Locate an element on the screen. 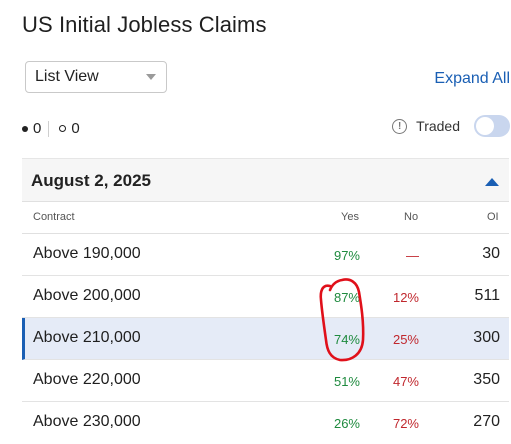 The image size is (511, 444). caret-up-icon is located at coordinates (492, 182).